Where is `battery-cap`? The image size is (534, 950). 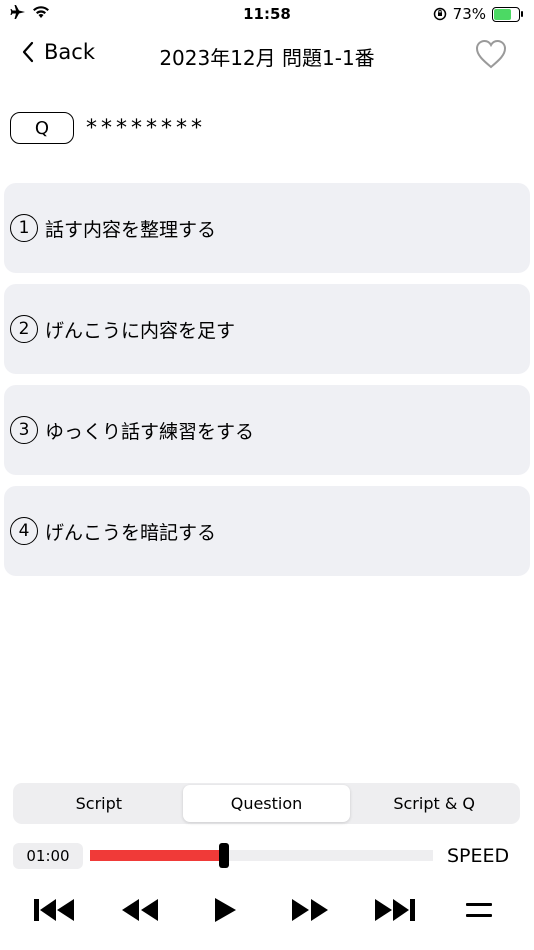
battery-cap is located at coordinates (522, 13).